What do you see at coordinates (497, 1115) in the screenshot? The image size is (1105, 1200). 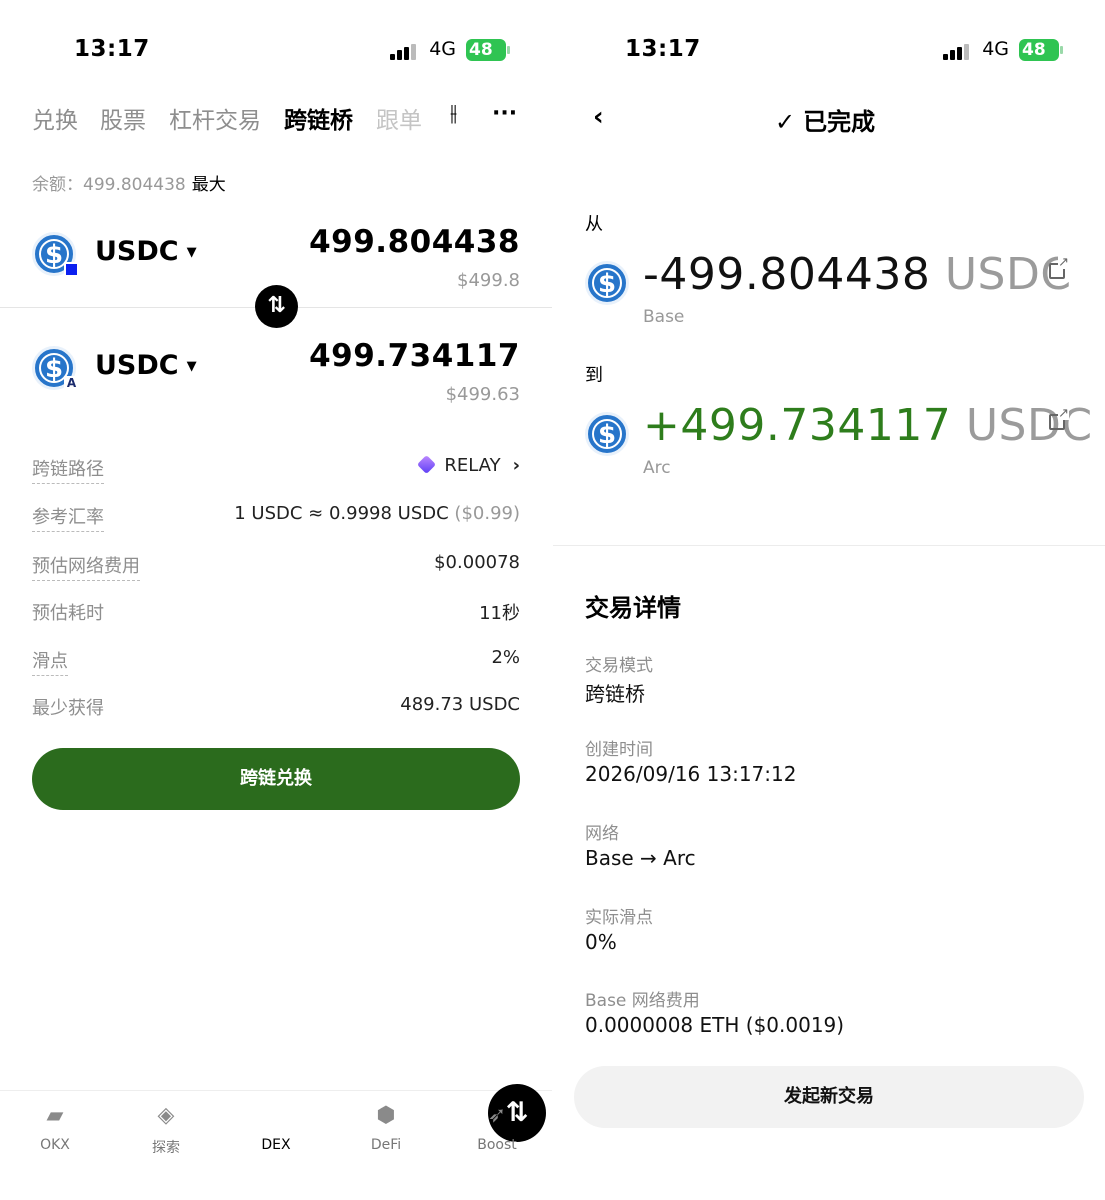 I see `rocket-icon: ➶` at bounding box center [497, 1115].